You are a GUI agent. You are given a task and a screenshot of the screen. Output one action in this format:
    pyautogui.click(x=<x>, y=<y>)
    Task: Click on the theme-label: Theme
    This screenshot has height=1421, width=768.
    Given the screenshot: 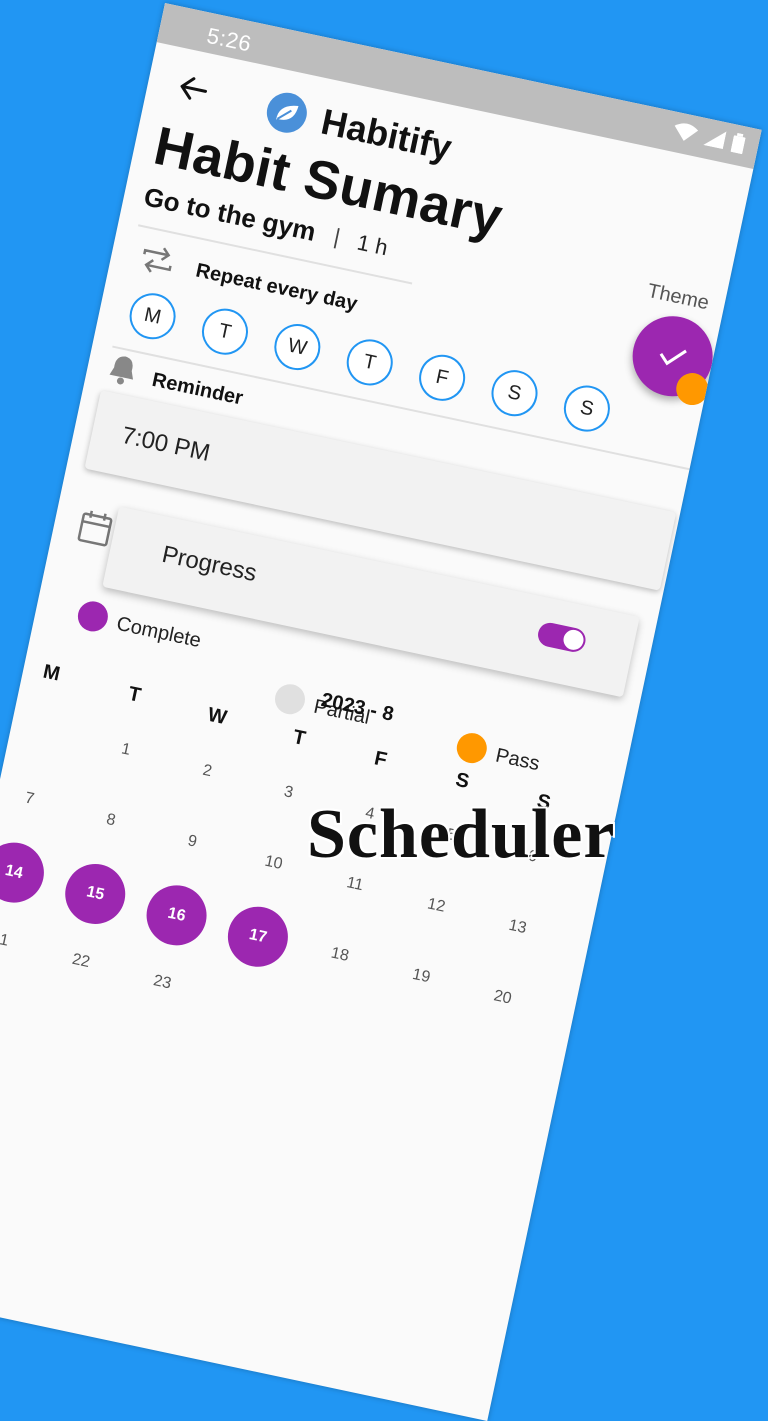 What is the action you would take?
    pyautogui.click(x=678, y=297)
    